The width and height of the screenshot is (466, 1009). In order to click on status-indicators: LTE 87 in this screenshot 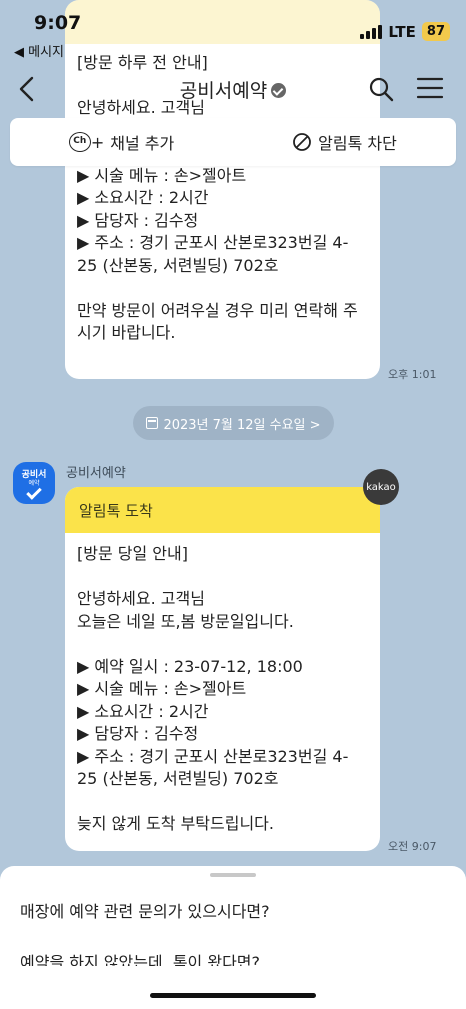, I will do `click(405, 31)`.